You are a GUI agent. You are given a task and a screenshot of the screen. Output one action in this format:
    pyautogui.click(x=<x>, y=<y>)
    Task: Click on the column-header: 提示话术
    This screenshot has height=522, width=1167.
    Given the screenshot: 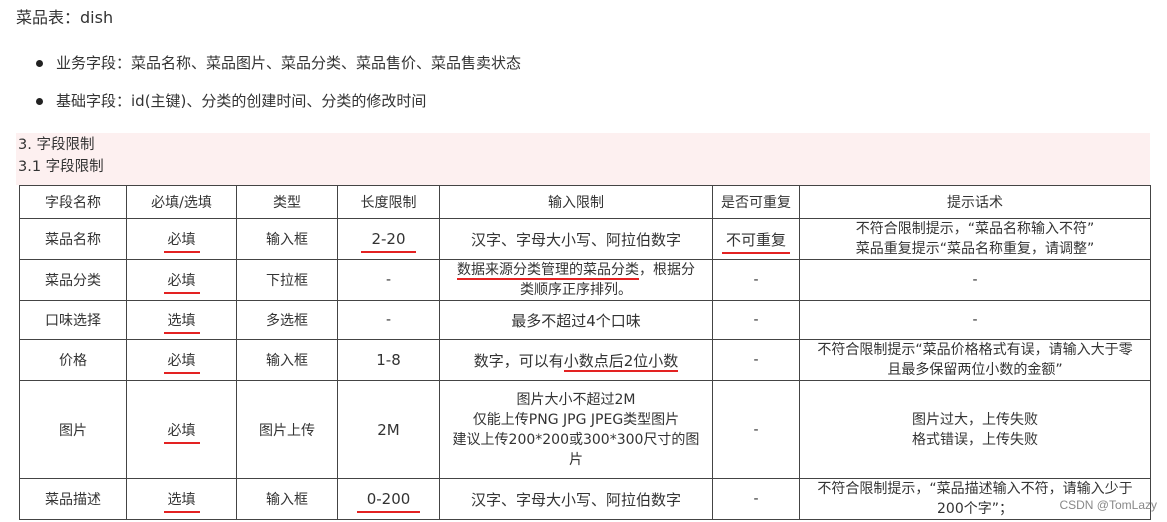 What is the action you would take?
    pyautogui.click(x=975, y=202)
    